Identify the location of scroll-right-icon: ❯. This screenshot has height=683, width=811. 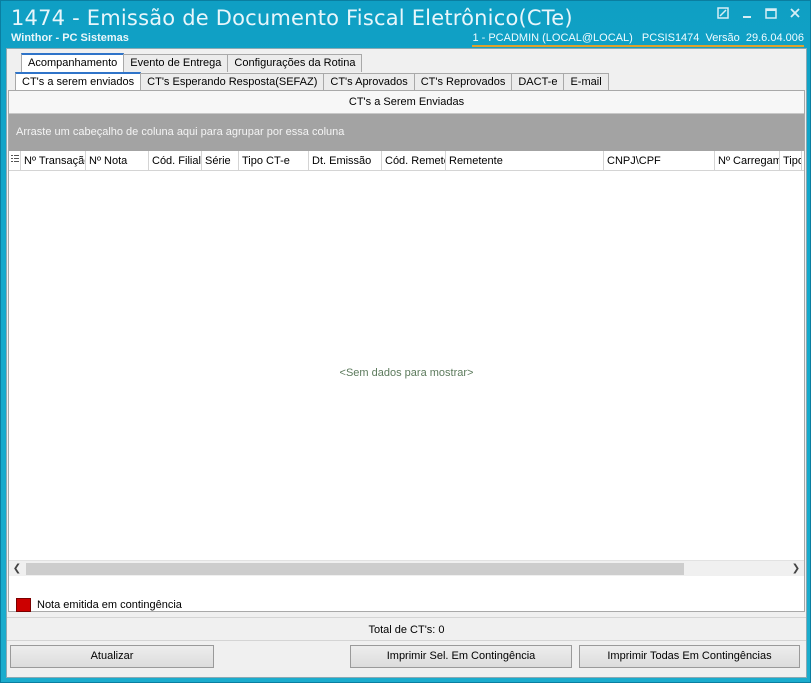
(796, 568).